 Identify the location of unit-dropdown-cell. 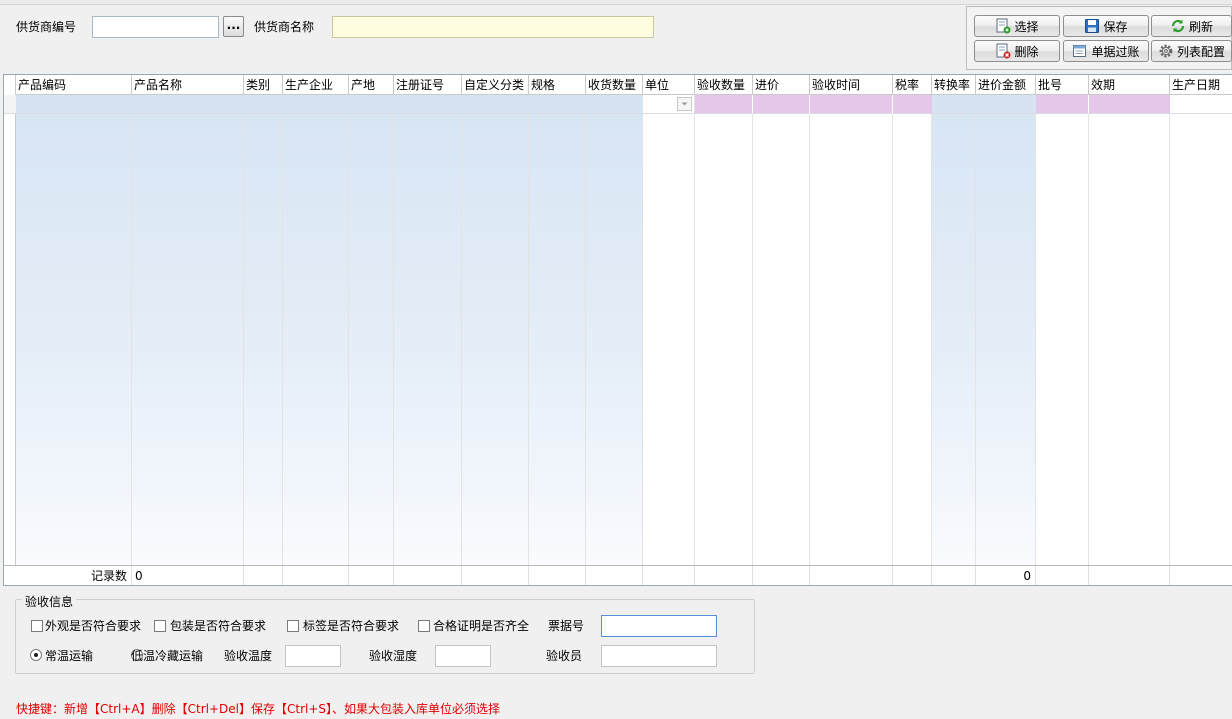
(669, 104).